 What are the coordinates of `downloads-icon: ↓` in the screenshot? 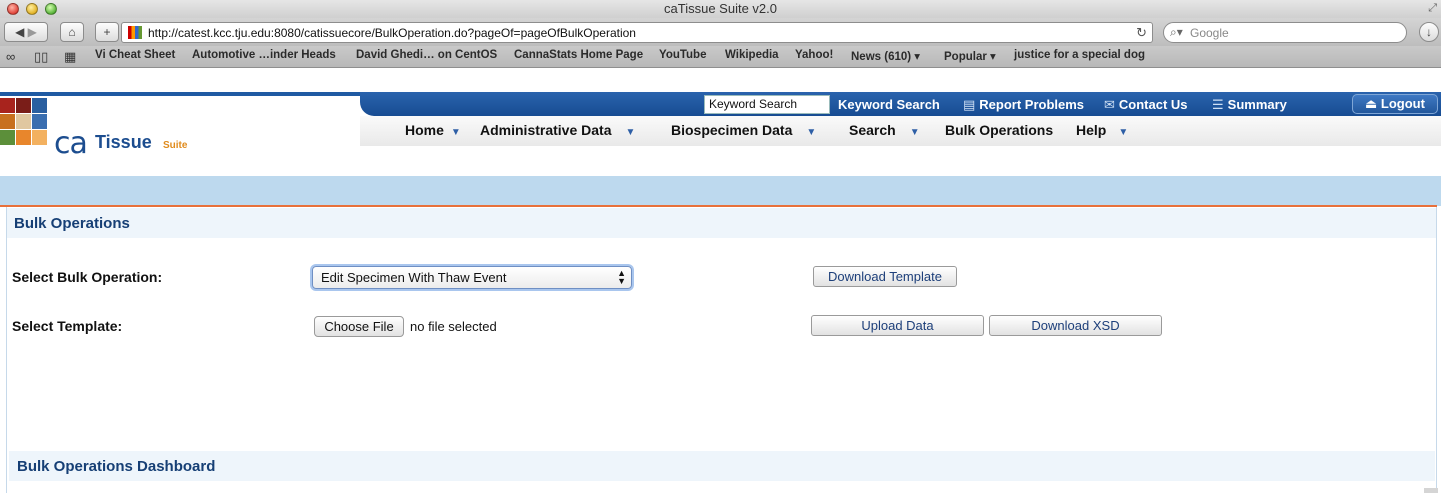 It's located at (1429, 32).